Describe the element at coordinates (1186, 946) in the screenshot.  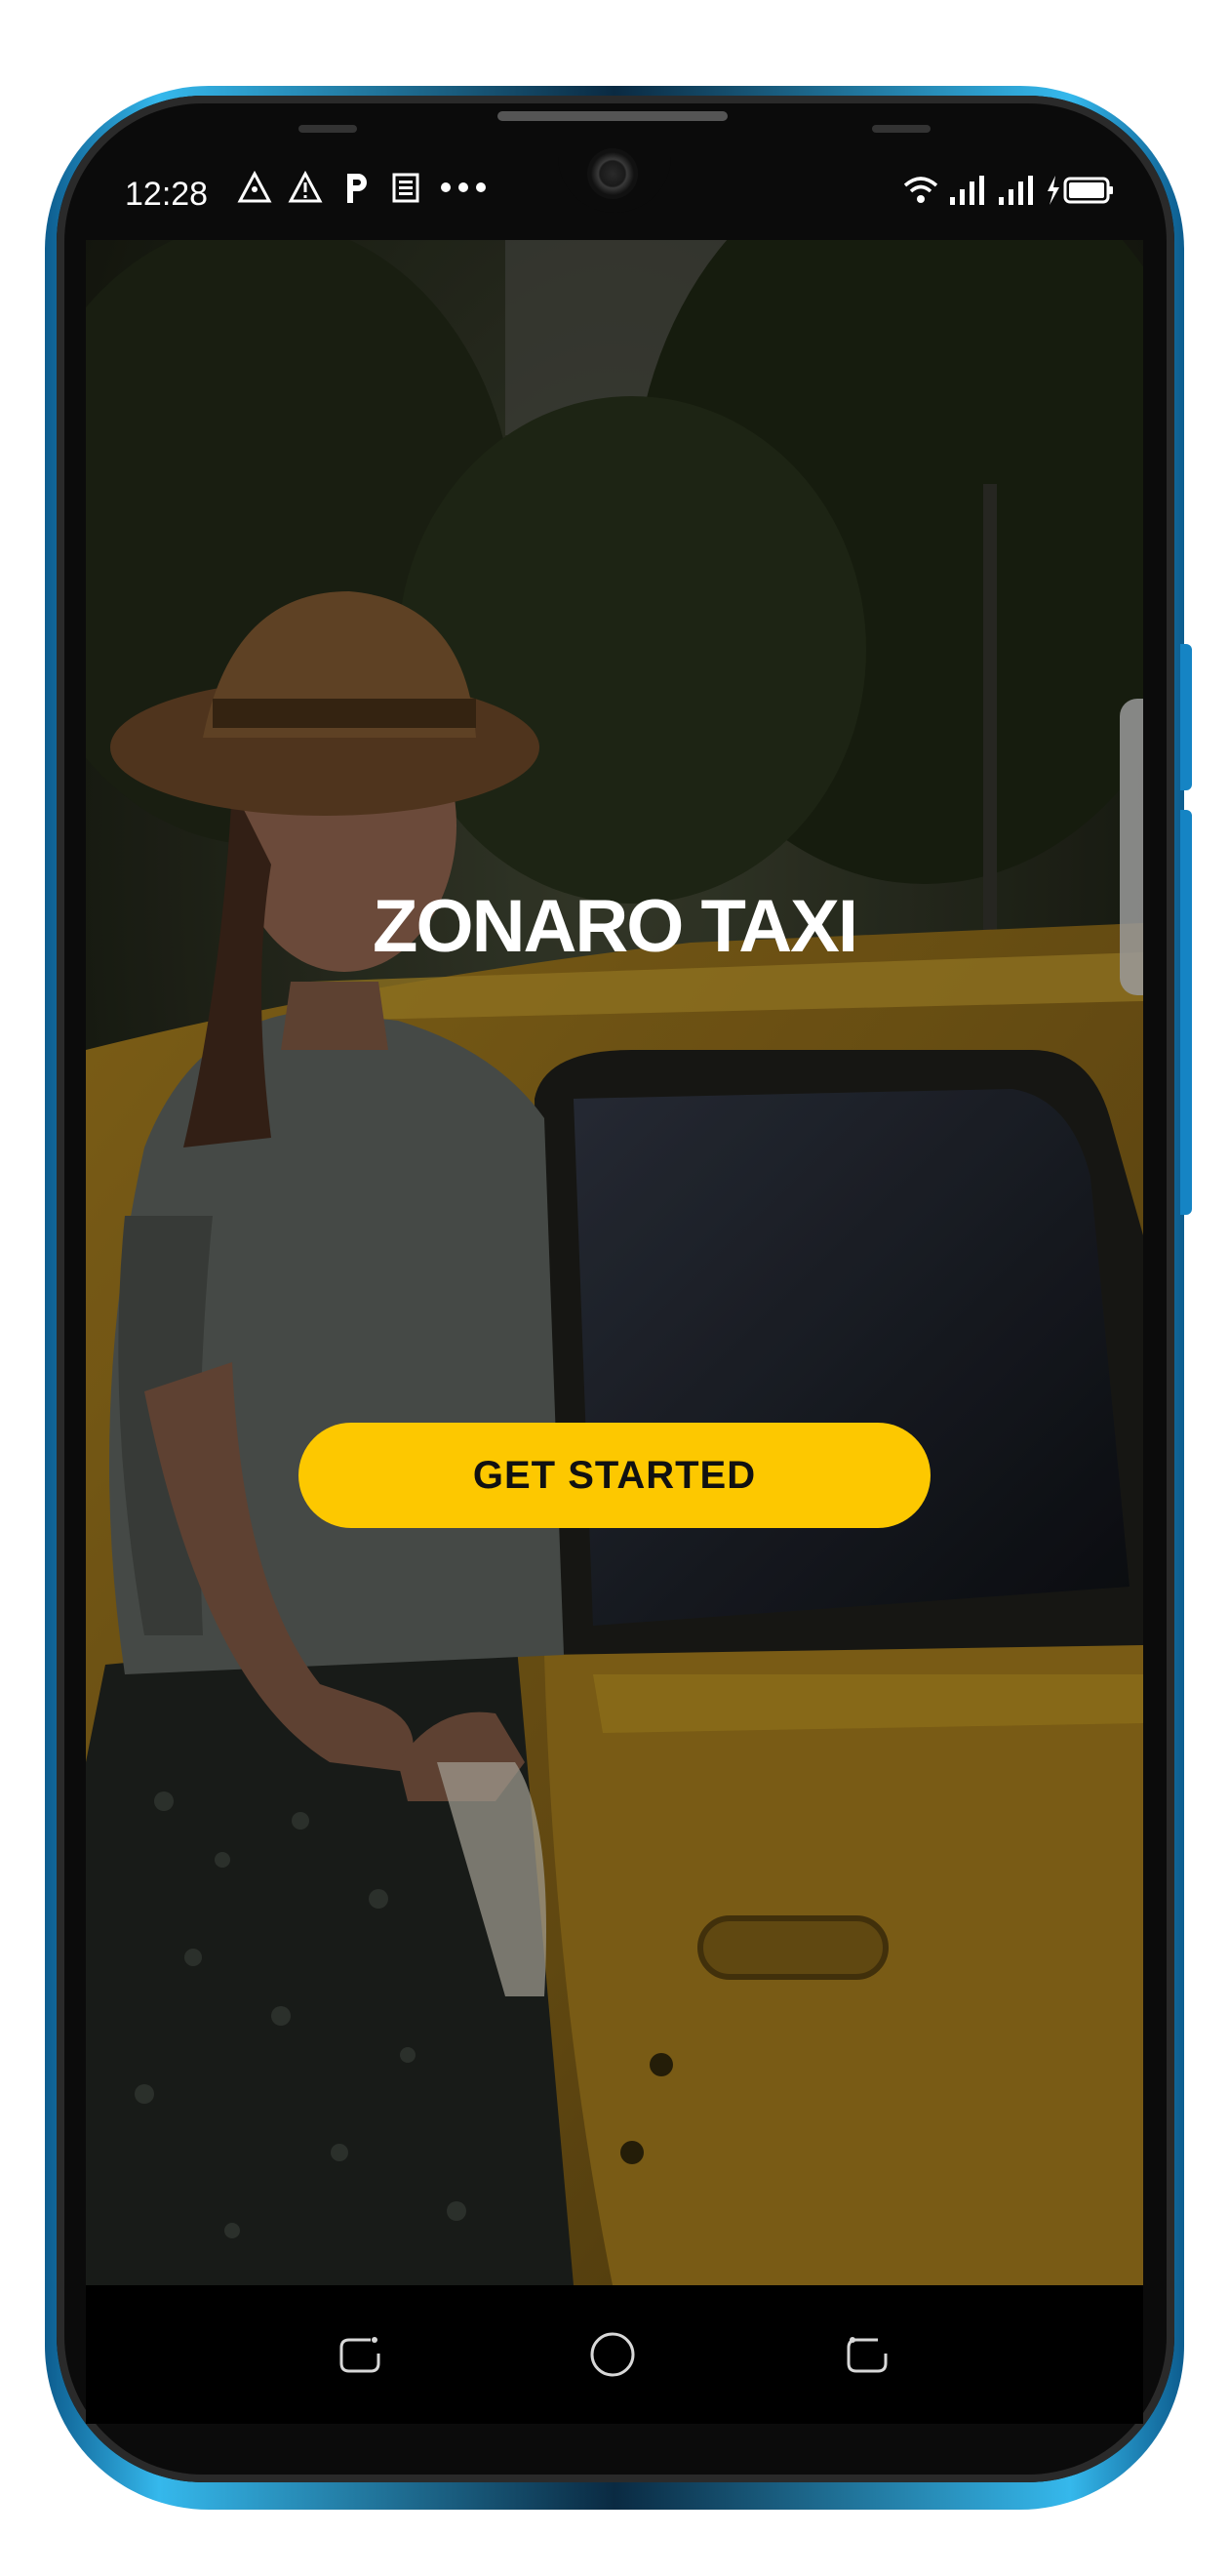
I see `volume-down-key` at that location.